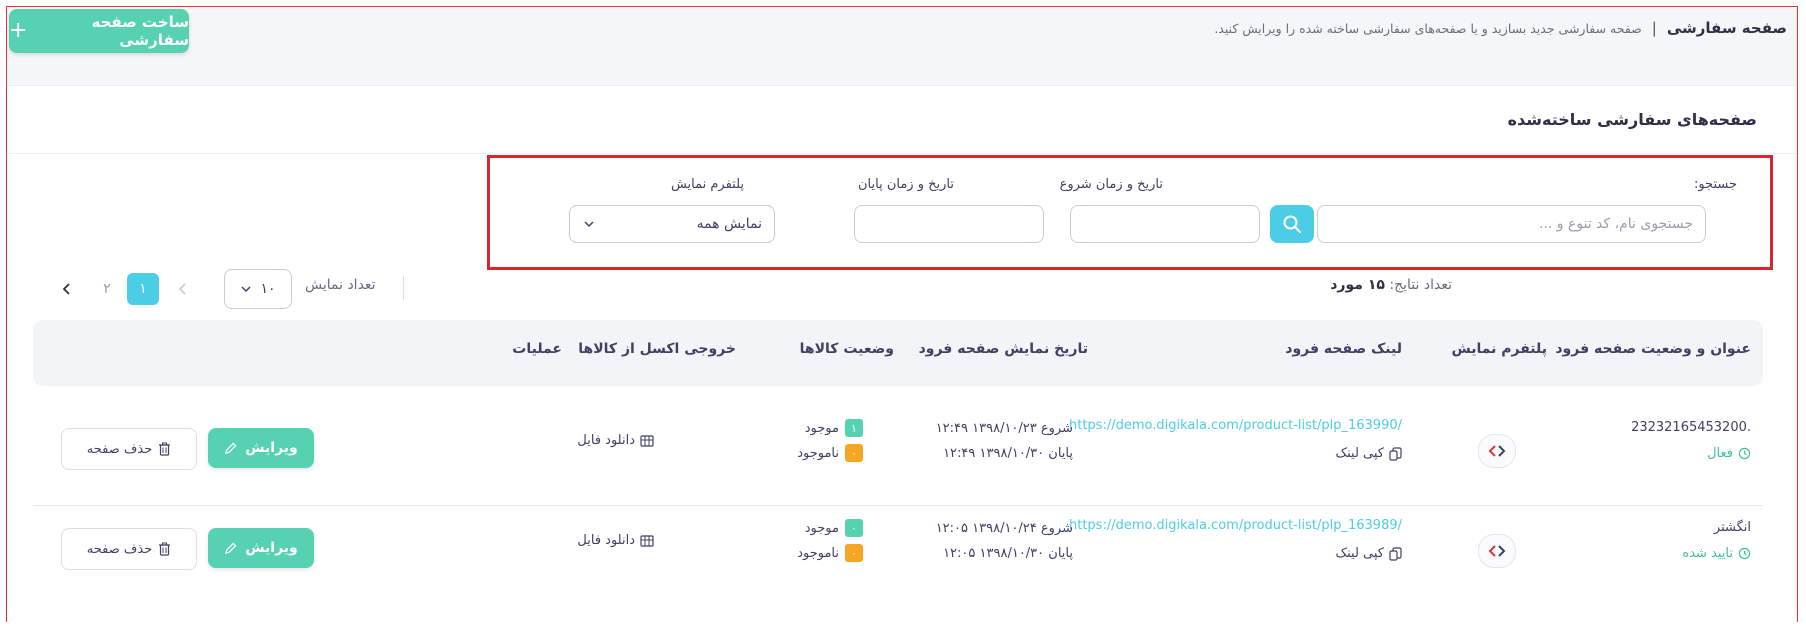  What do you see at coordinates (537, 349) in the screenshot?
I see `col-actions: عملیات` at bounding box center [537, 349].